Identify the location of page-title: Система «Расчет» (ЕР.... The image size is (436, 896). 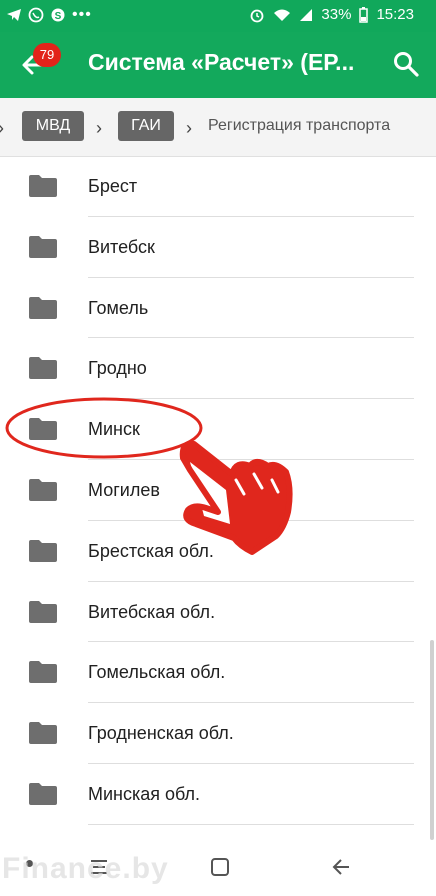
(221, 62).